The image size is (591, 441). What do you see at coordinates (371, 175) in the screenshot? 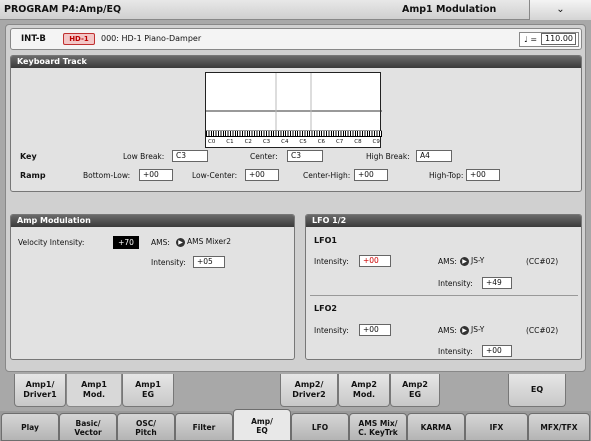
I see `center-high-field: +00` at bounding box center [371, 175].